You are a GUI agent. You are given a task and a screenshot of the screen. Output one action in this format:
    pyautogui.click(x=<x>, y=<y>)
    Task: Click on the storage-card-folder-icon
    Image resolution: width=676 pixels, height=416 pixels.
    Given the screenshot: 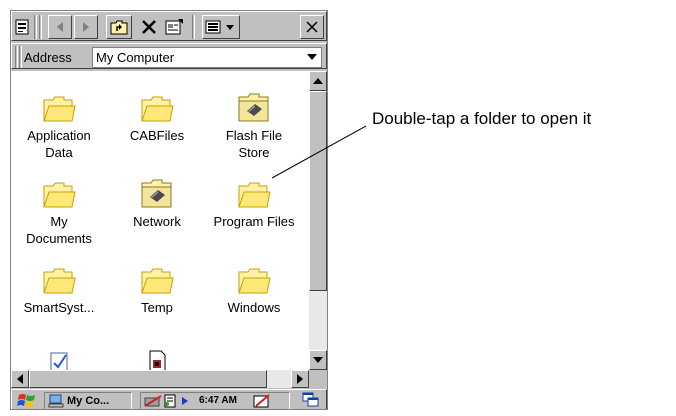 What is the action you would take?
    pyautogui.click(x=253, y=107)
    